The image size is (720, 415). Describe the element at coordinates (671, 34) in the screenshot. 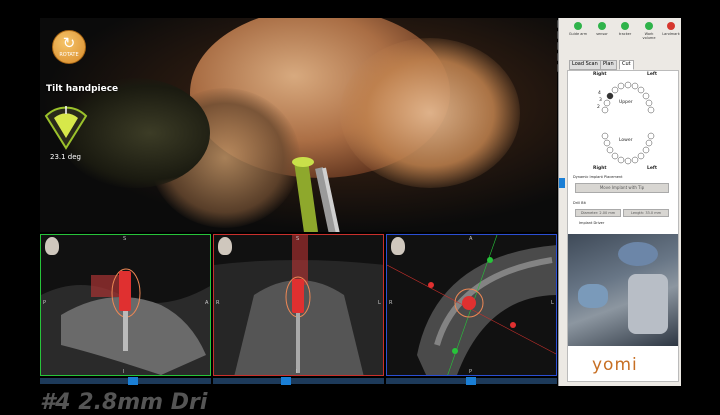

I see `status-lamp-label: Landmark` at that location.